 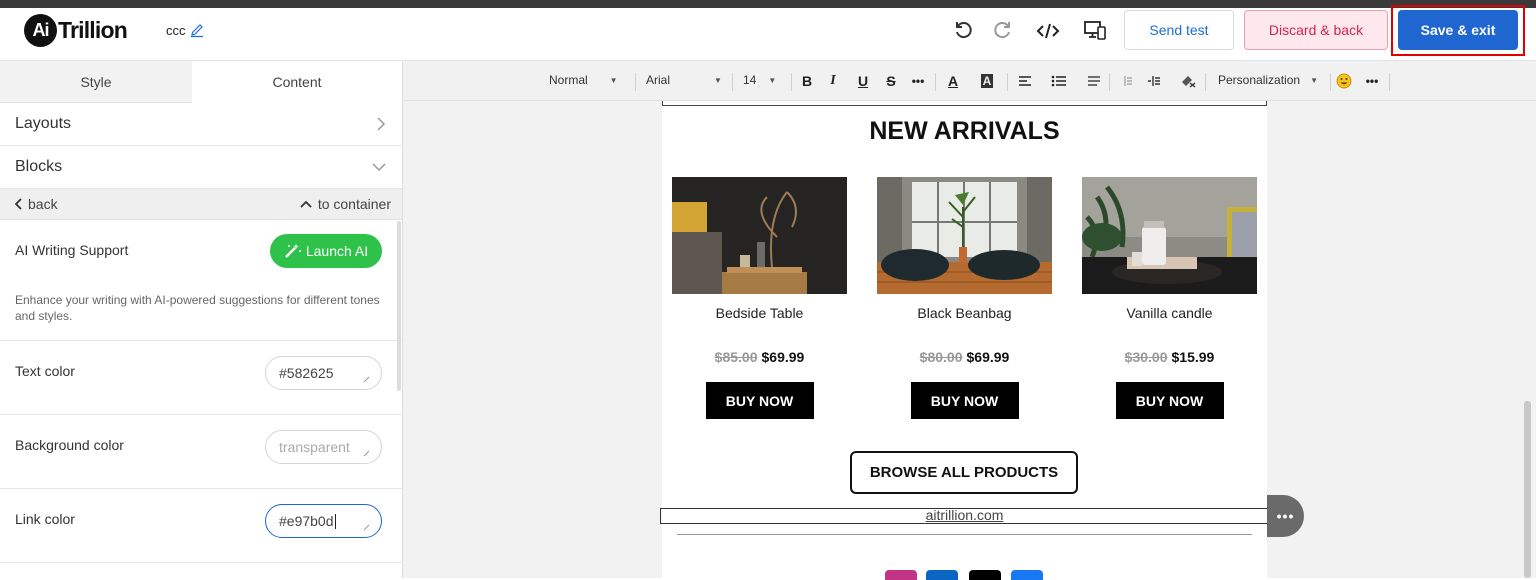 I want to click on redo-icon, so click(x=1003, y=31).